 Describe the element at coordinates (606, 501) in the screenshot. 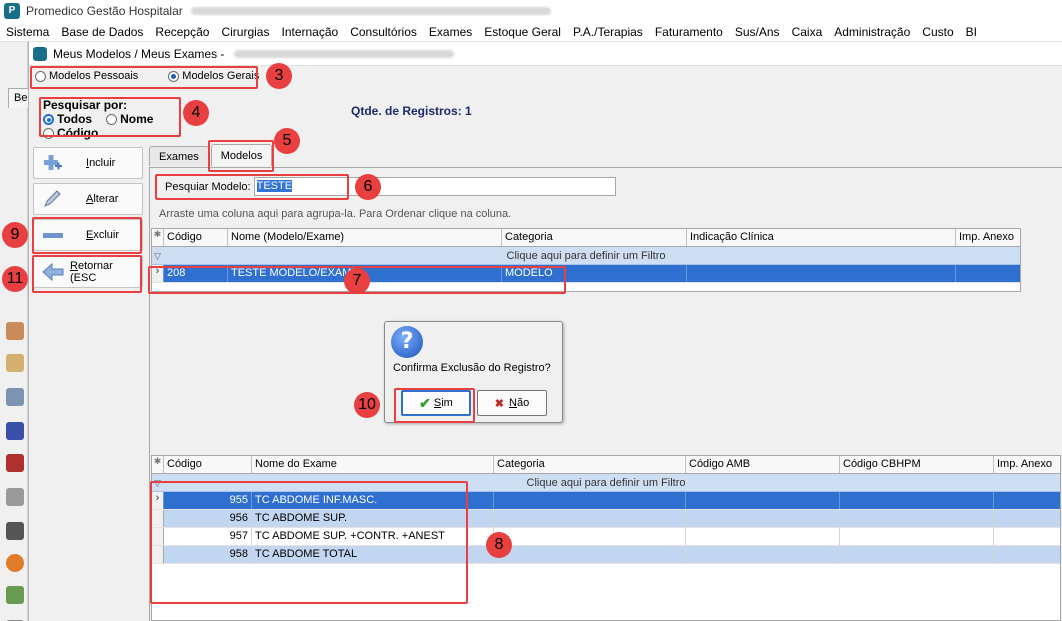

I see `table-row: › 955 TC ABDOME INF.MASC.` at that location.